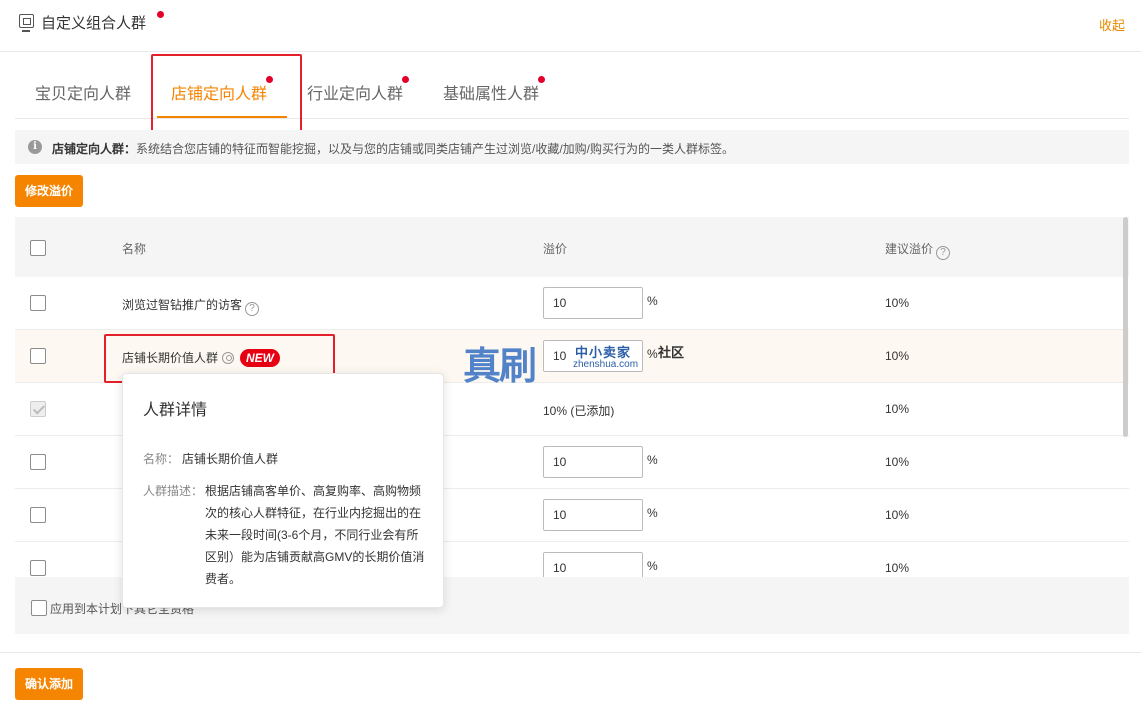 Image resolution: width=1141 pixels, height=711 pixels. Describe the element at coordinates (579, 411) in the screenshot. I see `premium-added: 10% (已添加)` at that location.